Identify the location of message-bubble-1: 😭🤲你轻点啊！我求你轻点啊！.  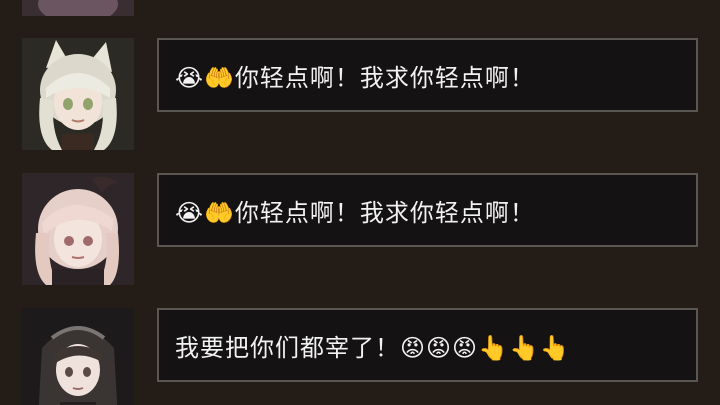
(427, 75).